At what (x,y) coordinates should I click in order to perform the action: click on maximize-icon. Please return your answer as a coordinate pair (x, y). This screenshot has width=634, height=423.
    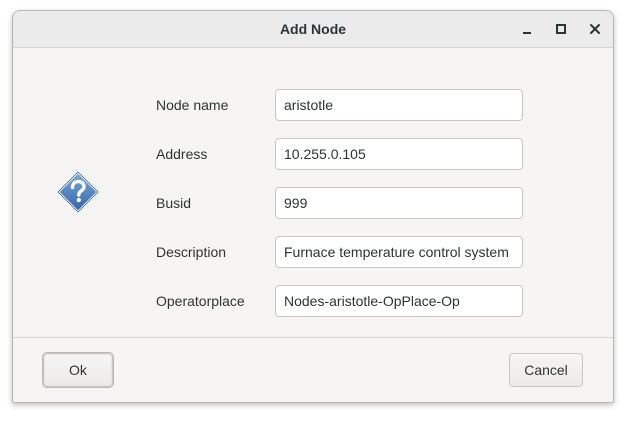
    Looking at the image, I should click on (561, 29).